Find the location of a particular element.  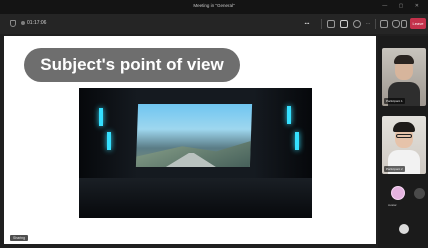

sharing-indicator: Sharing is located at coordinates (19, 238).